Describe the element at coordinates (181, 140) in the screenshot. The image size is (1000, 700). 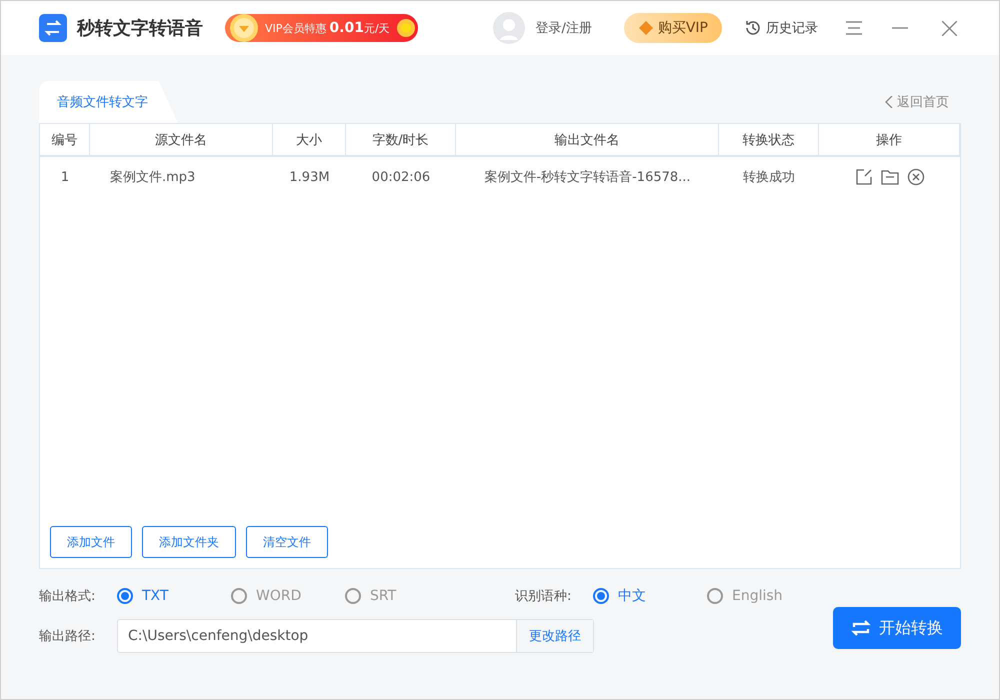
I see `column-header: 源文件名` at that location.